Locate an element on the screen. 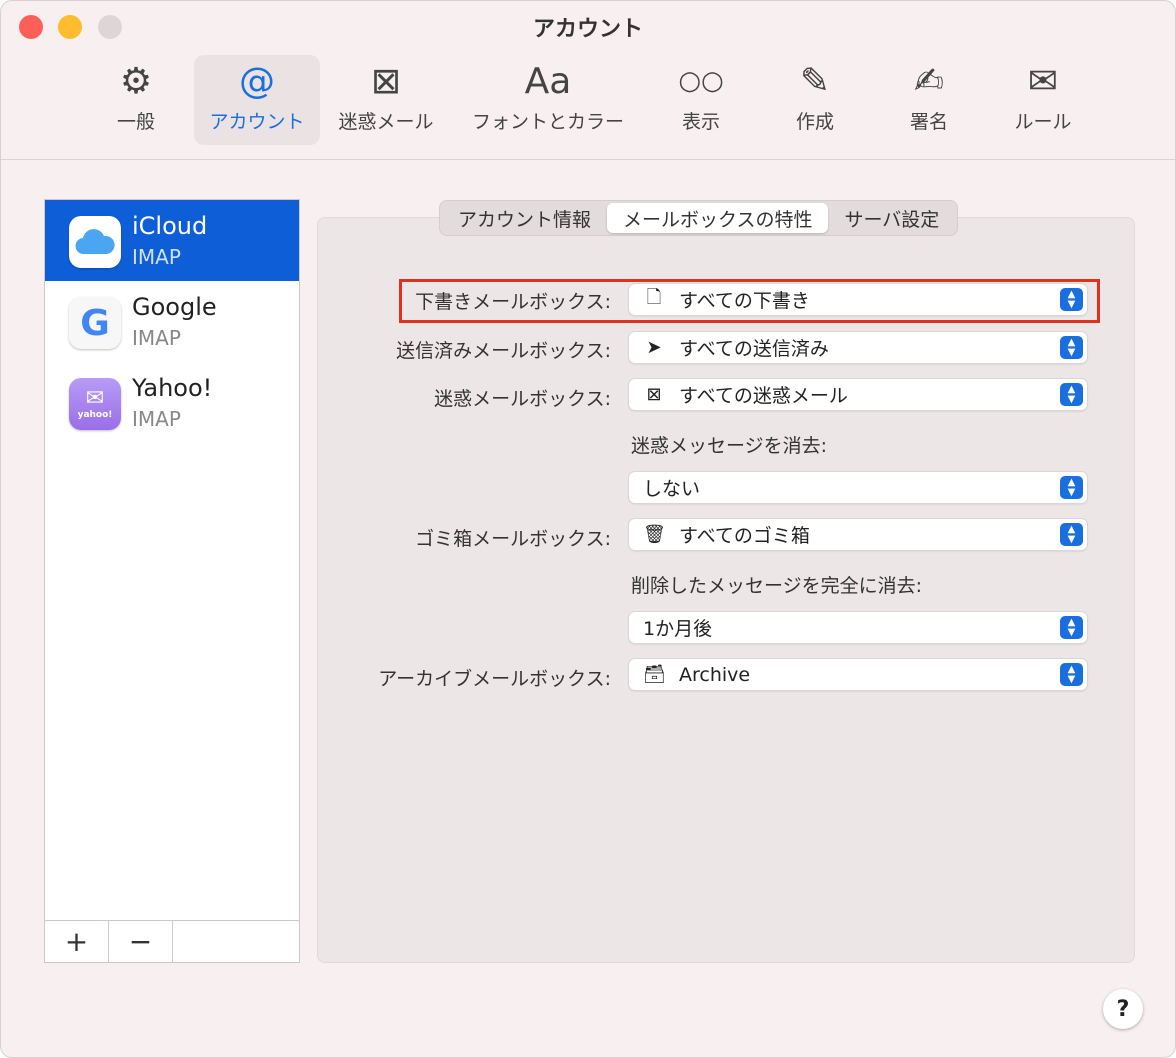 The image size is (1176, 1058). compose-icon: ✎ is located at coordinates (815, 81).